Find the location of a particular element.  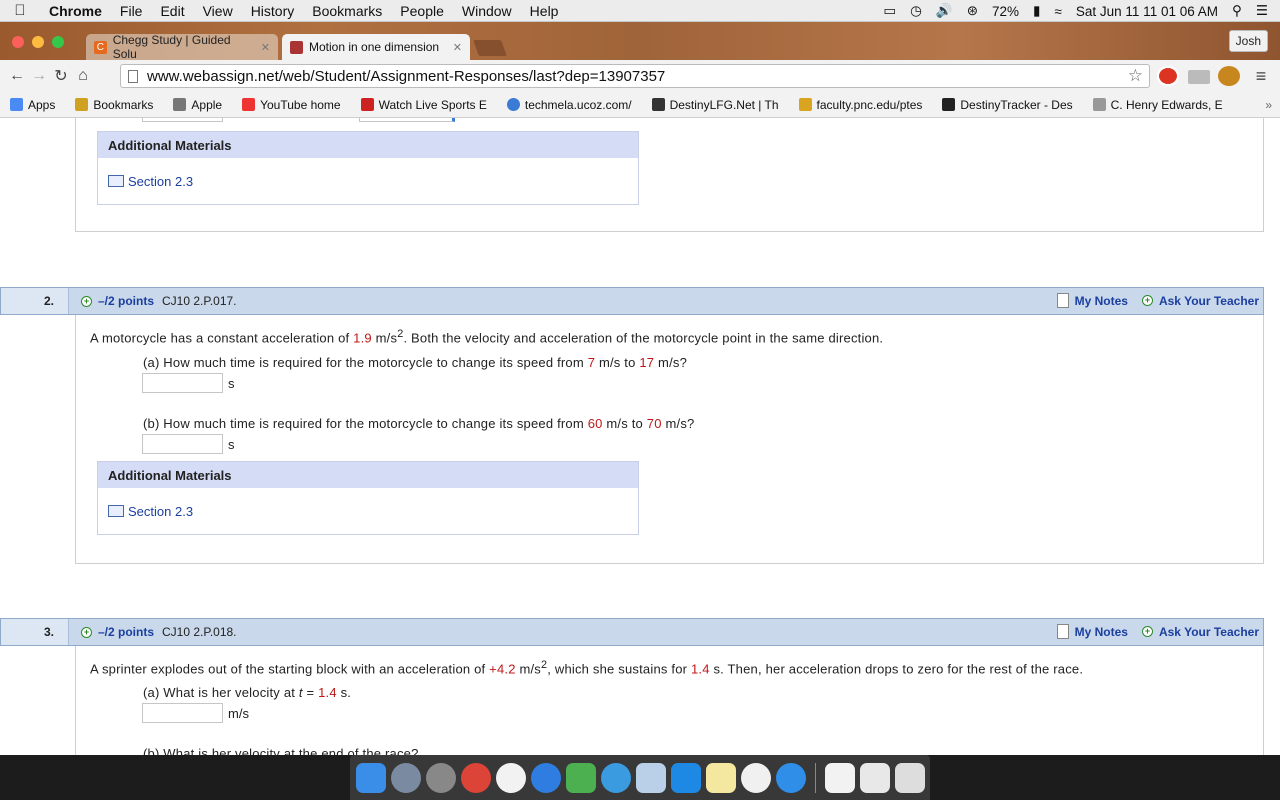

trash-icon is located at coordinates (910, 777).